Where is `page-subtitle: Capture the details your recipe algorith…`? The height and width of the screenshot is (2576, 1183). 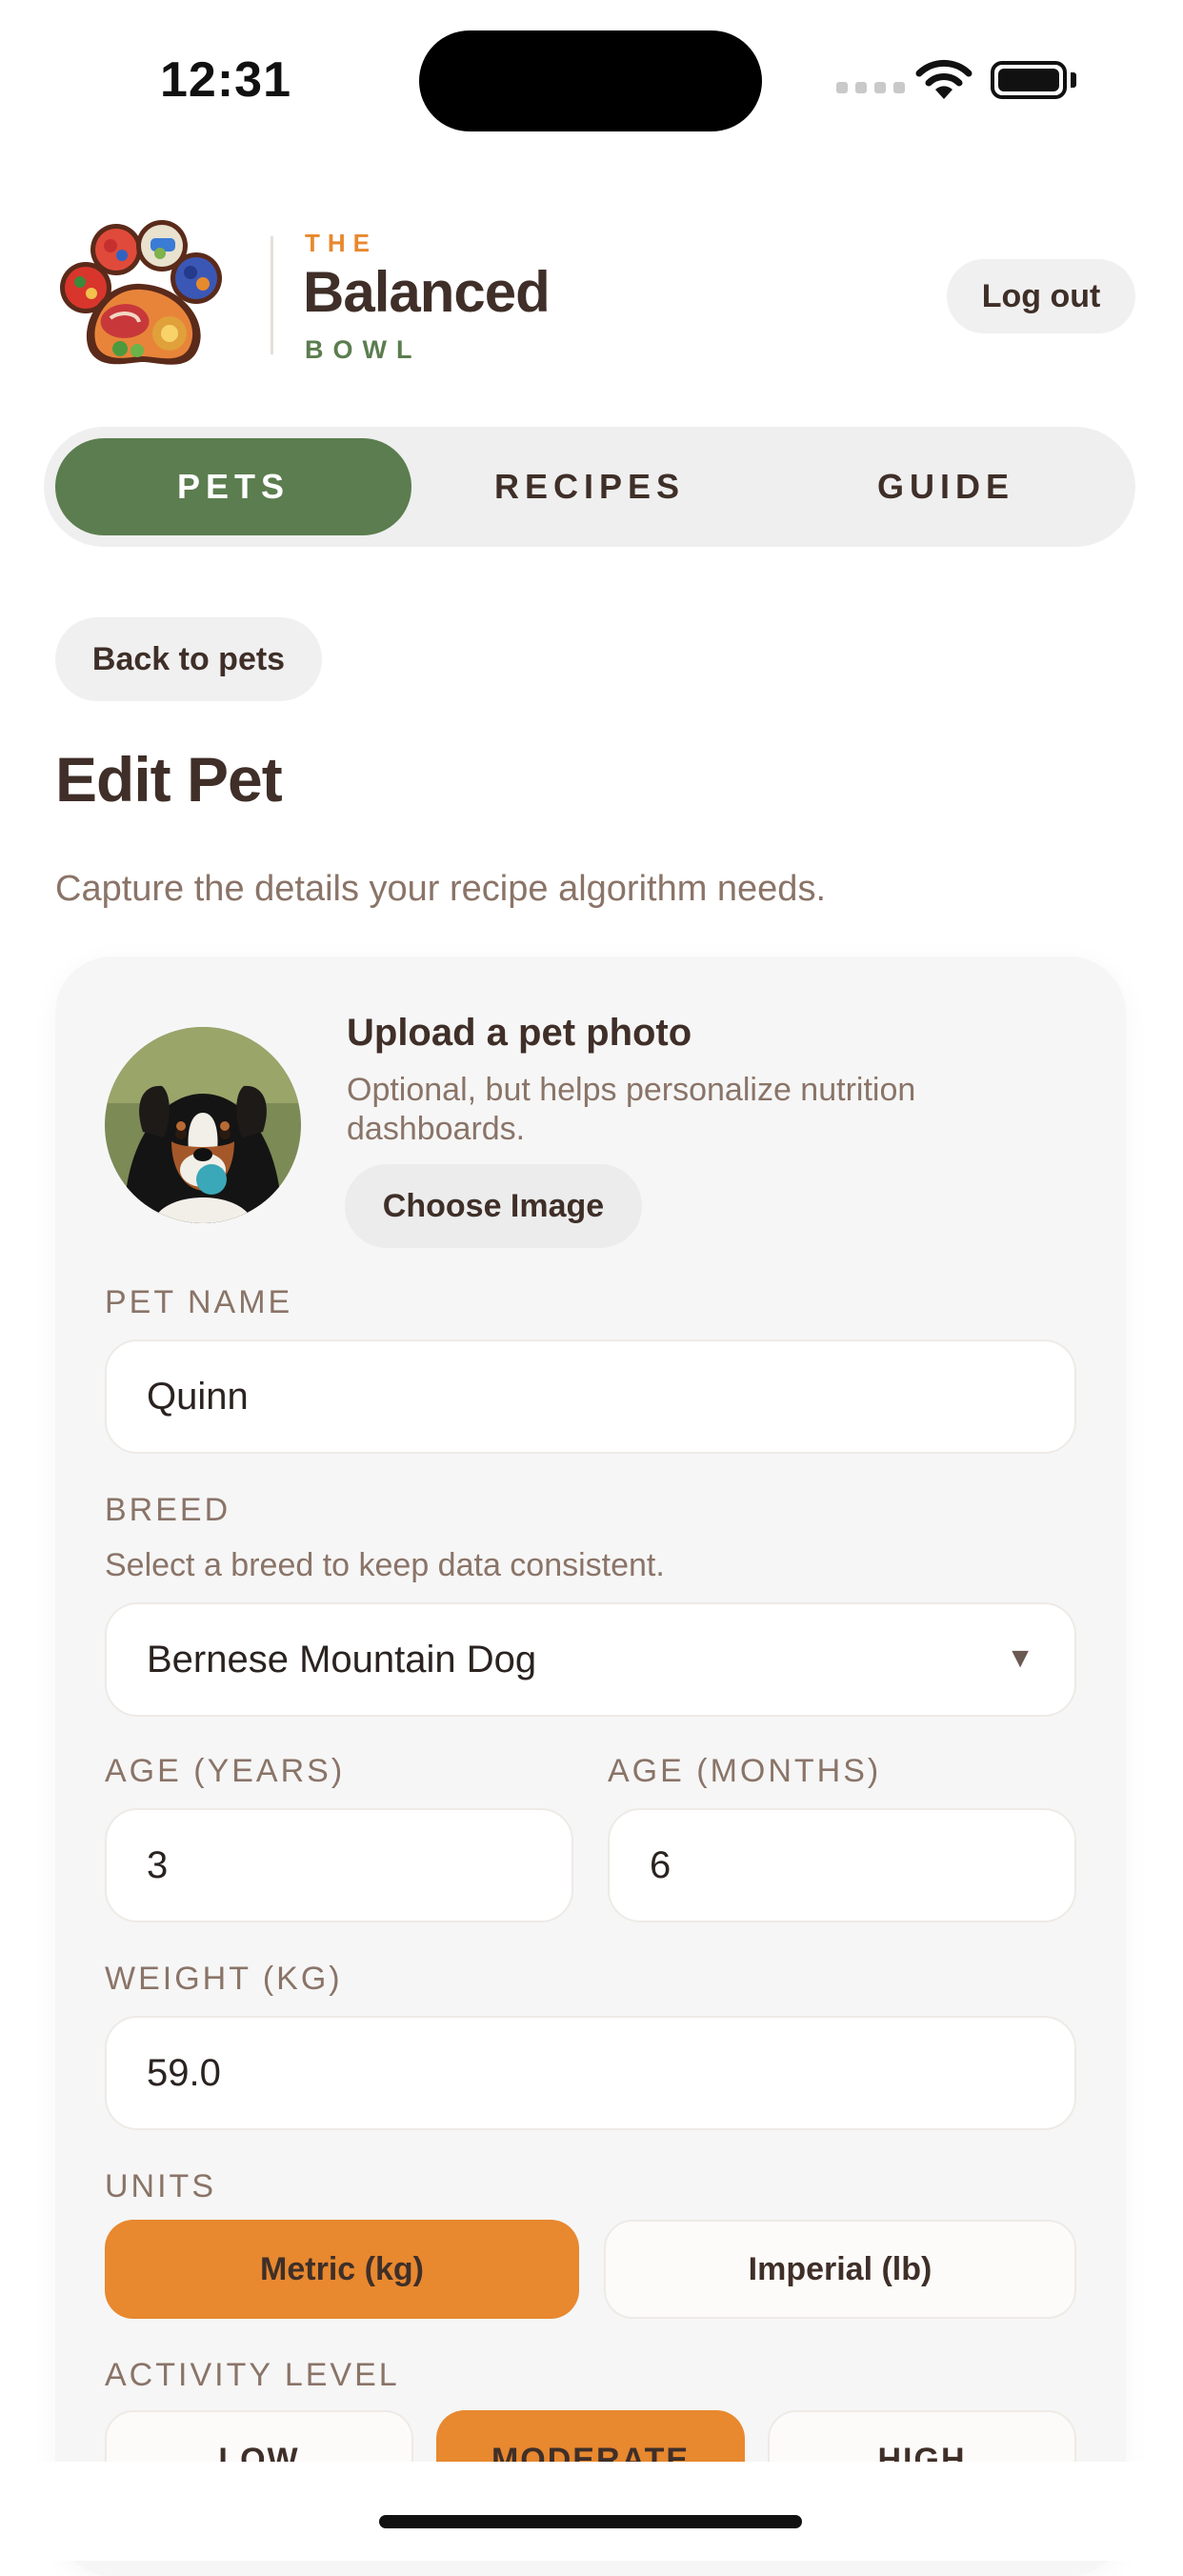 page-subtitle: Capture the details your recipe algorith… is located at coordinates (441, 889).